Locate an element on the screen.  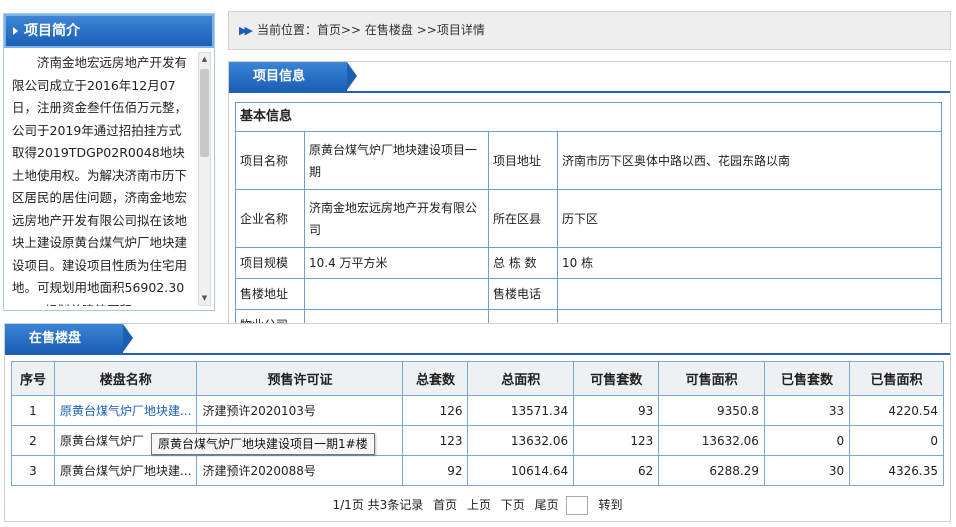
goto-page-button: 转到 is located at coordinates (610, 505).